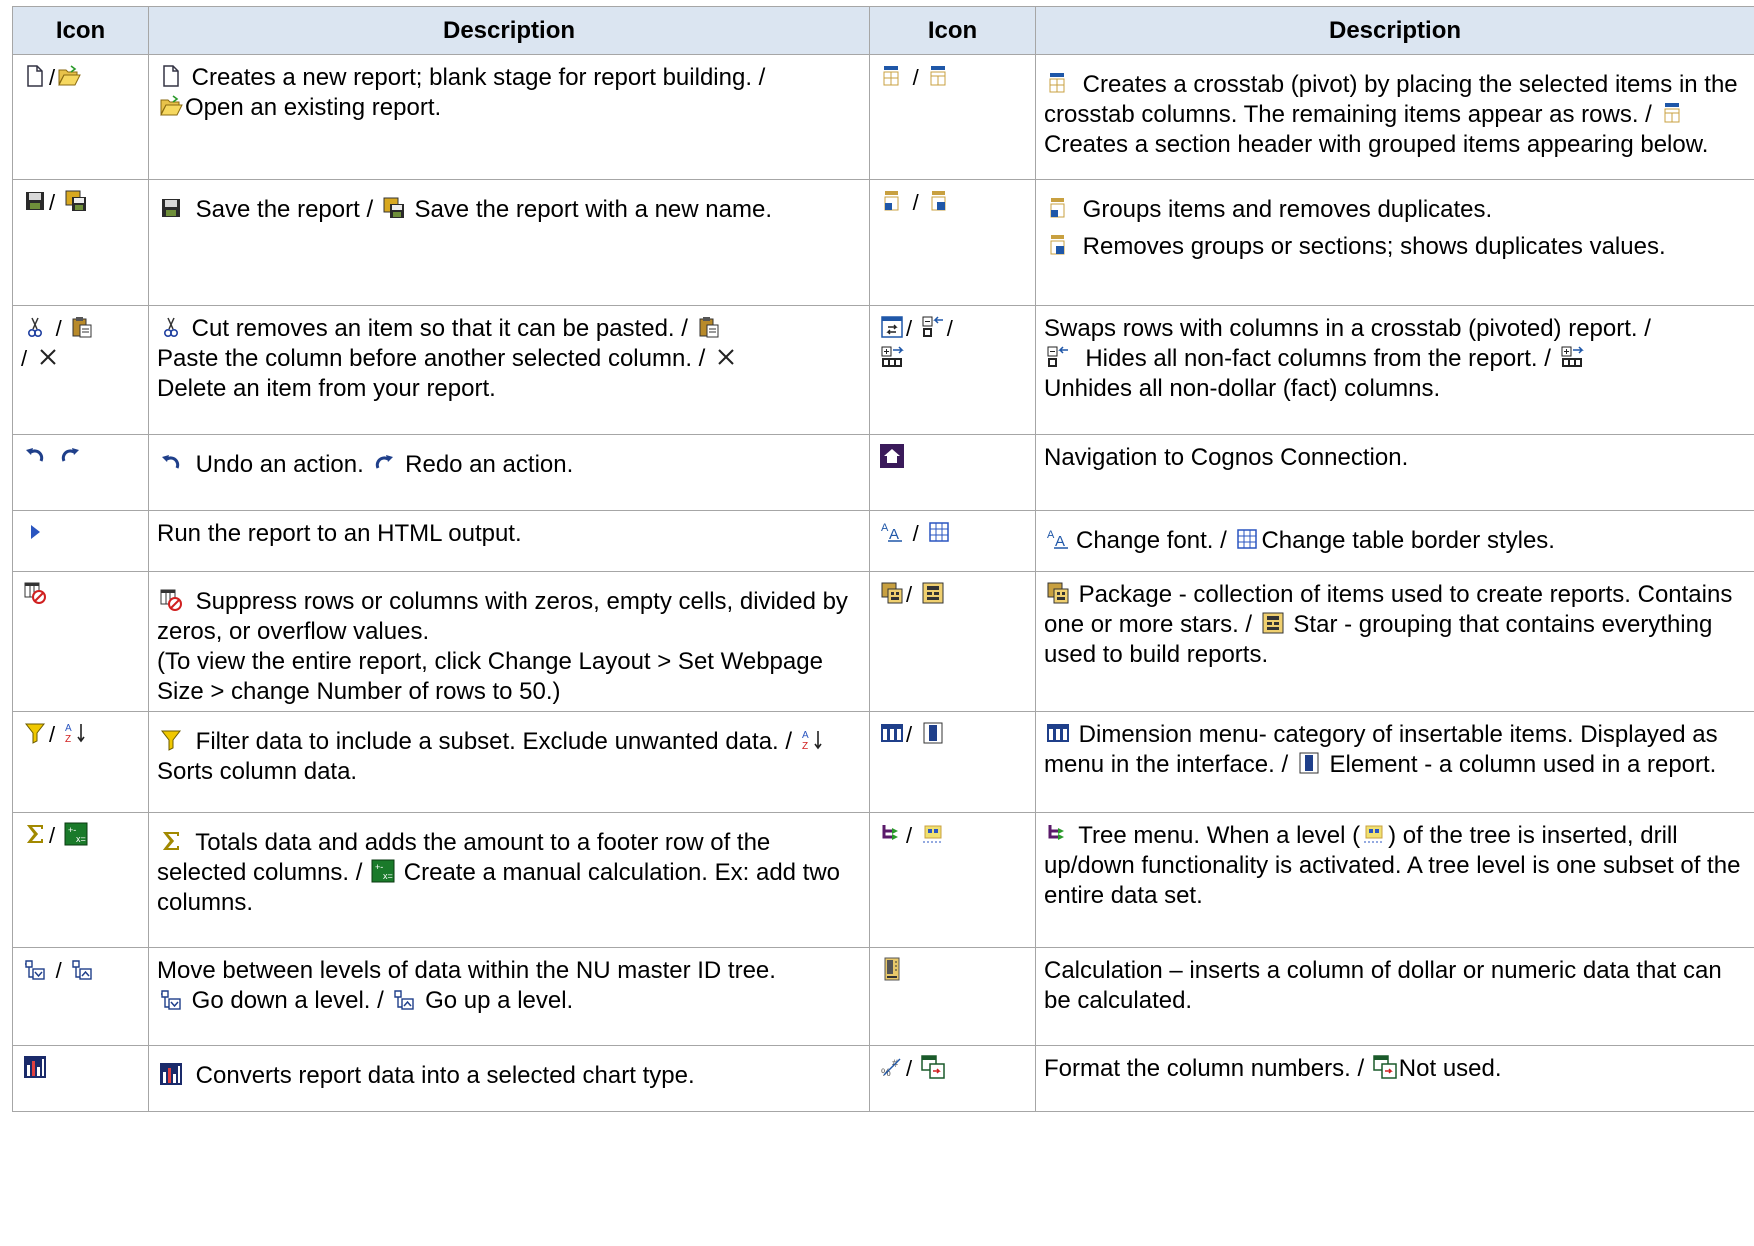 This screenshot has width=1754, height=1246. What do you see at coordinates (257, 771) in the screenshot?
I see `description-text: Sorts column data.` at bounding box center [257, 771].